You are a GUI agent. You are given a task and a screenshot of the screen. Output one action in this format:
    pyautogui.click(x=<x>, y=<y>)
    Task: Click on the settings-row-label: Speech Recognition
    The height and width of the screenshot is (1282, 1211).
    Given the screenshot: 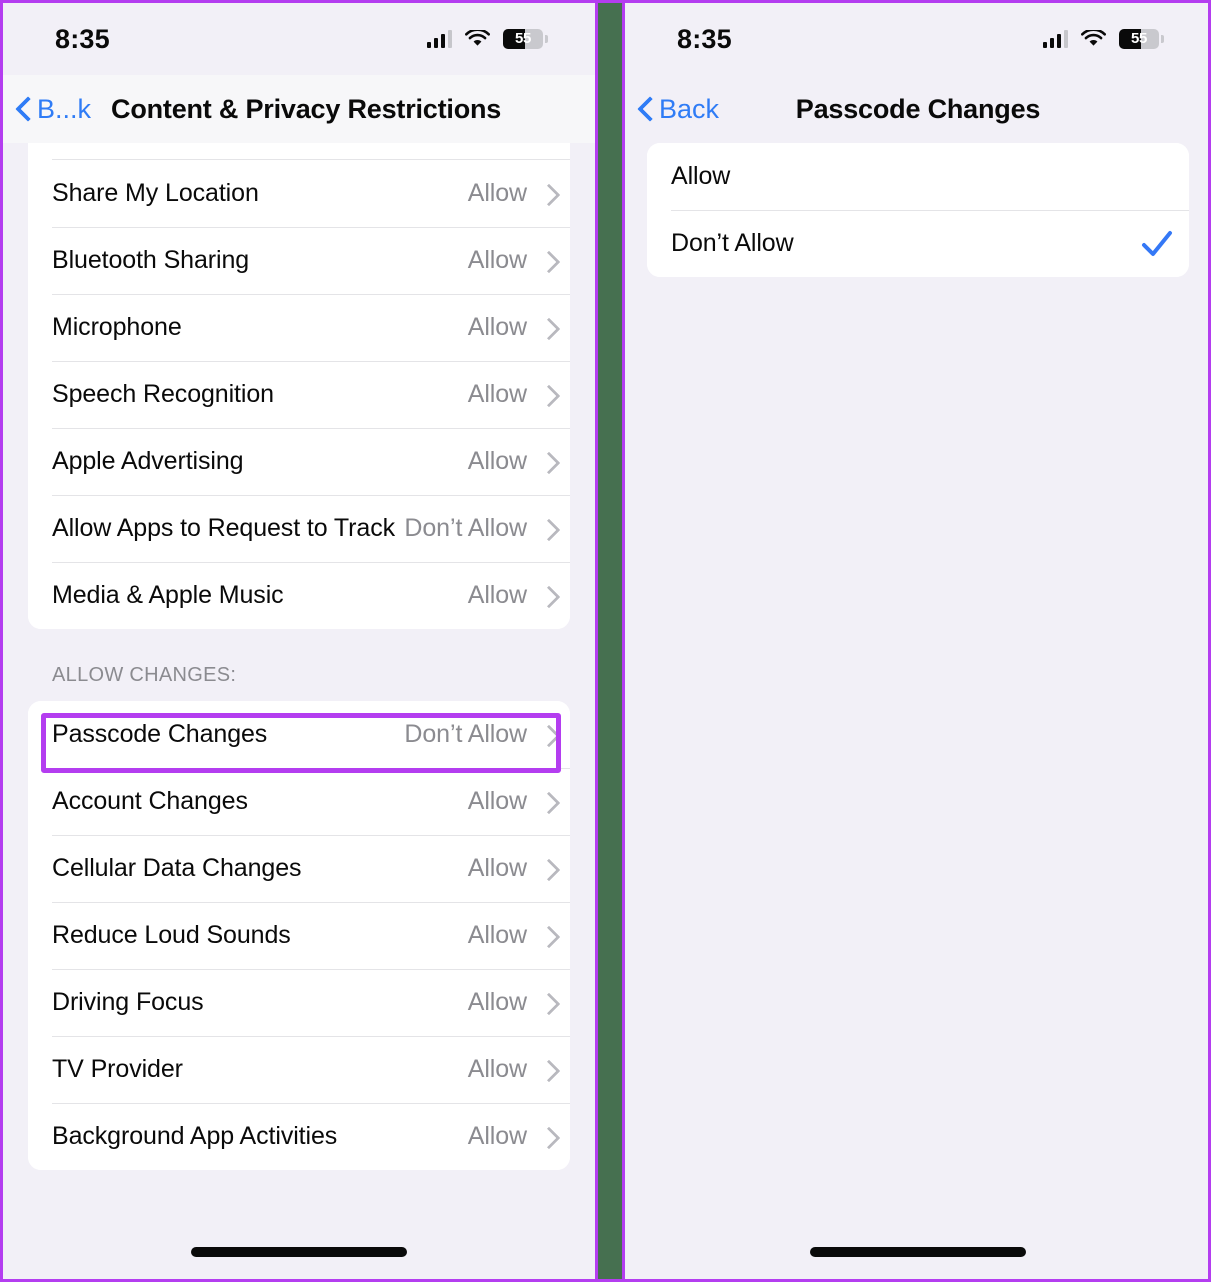 What is the action you would take?
    pyautogui.click(x=163, y=394)
    